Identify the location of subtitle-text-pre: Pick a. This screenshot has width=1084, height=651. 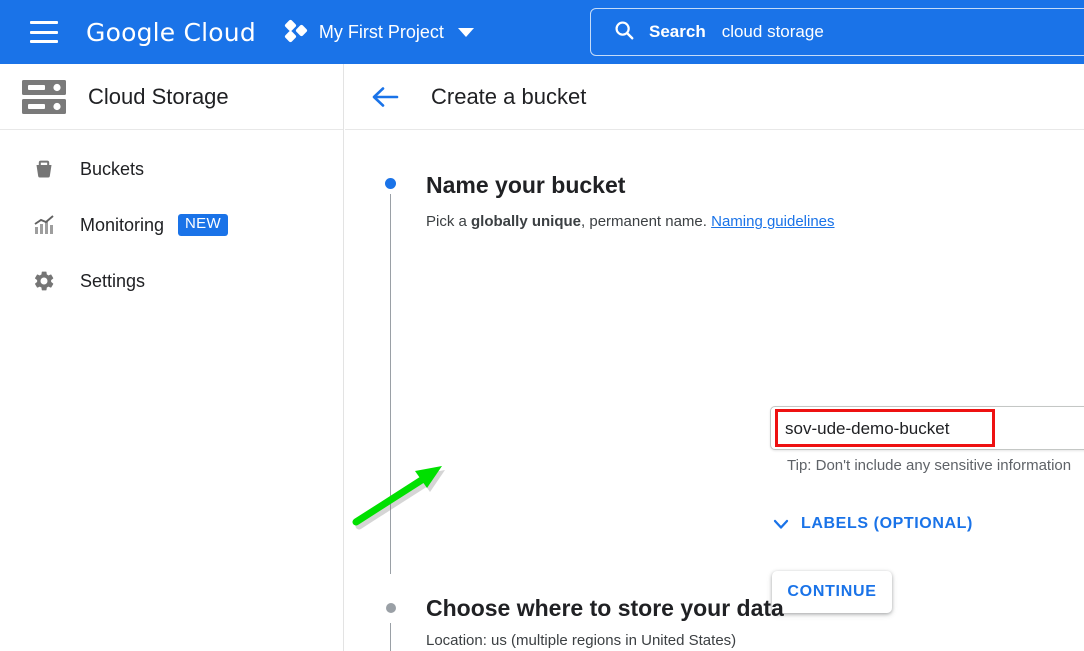
(449, 221).